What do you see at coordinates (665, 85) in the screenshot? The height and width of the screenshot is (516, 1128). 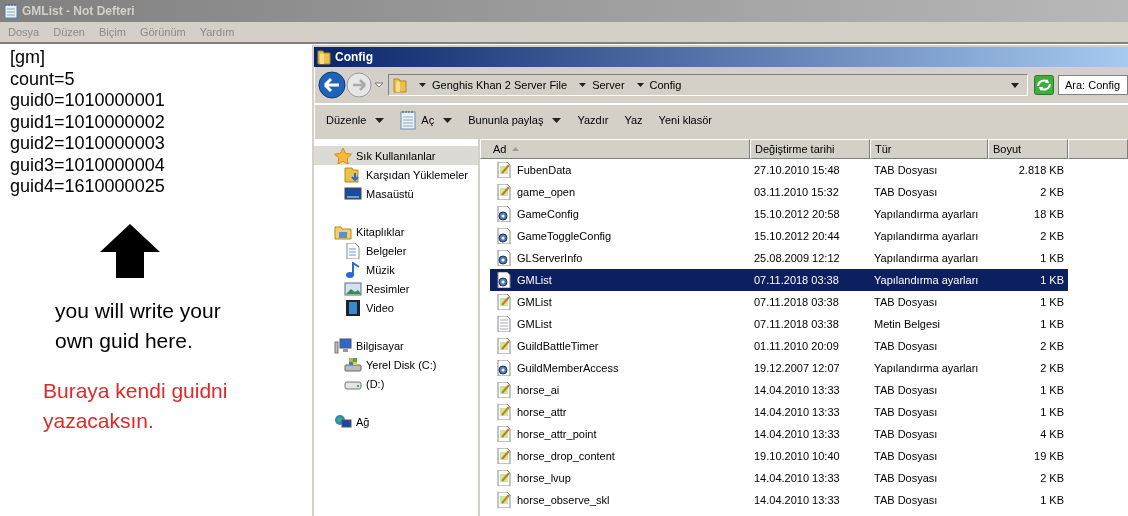 I see `breadcrumb-item: Config` at bounding box center [665, 85].